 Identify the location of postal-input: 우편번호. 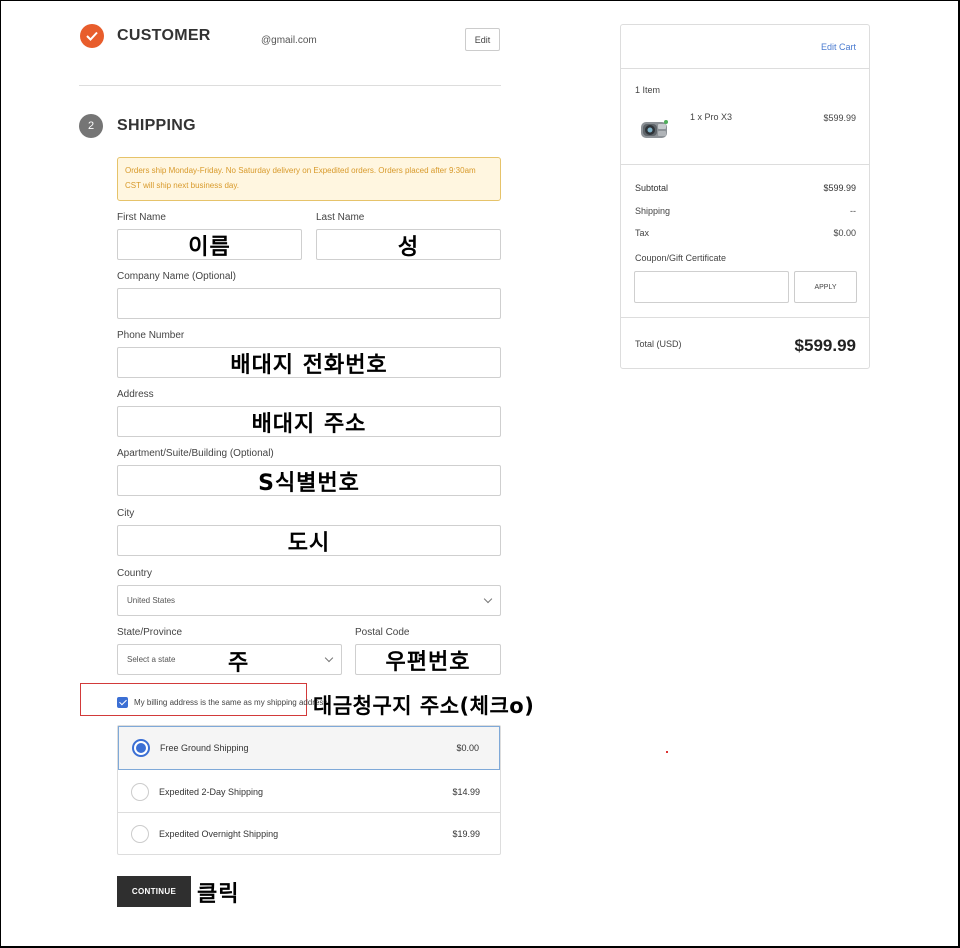
(428, 659).